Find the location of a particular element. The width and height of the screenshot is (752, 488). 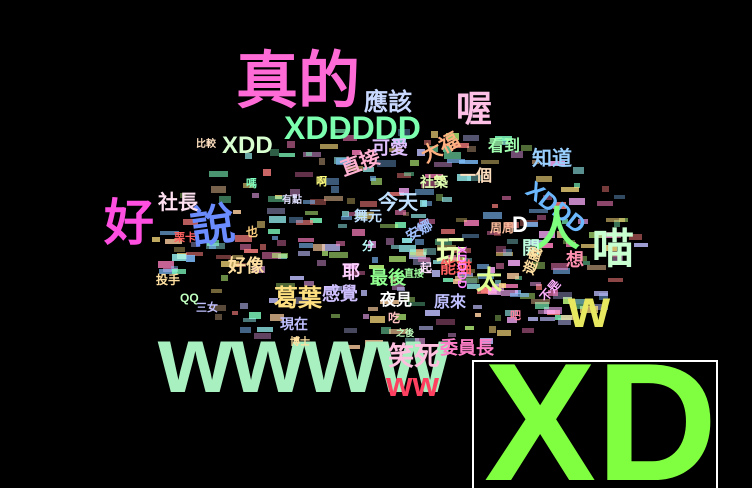

word-zhihou: 之後 is located at coordinates (405, 334).